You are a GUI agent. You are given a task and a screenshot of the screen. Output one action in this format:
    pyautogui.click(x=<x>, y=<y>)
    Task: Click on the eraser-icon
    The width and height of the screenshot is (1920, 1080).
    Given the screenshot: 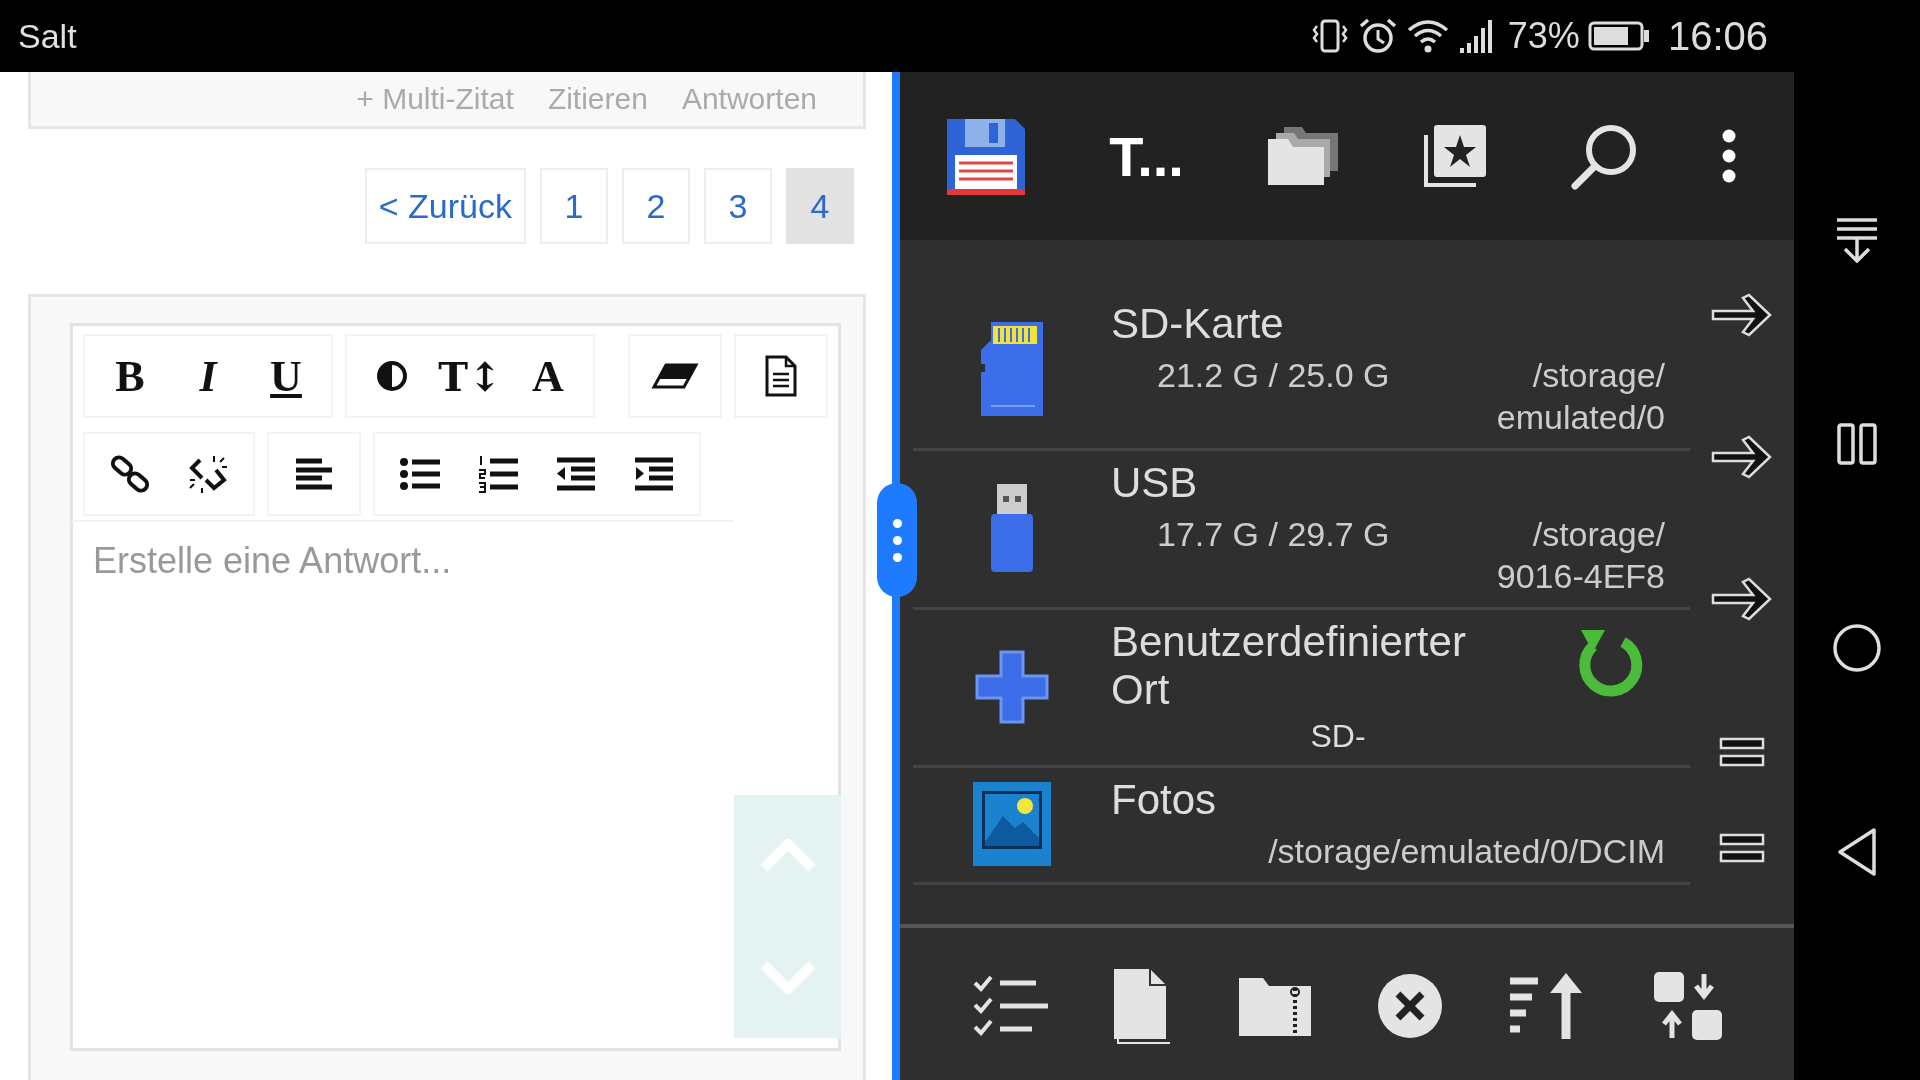 What is the action you would take?
    pyautogui.click(x=675, y=376)
    